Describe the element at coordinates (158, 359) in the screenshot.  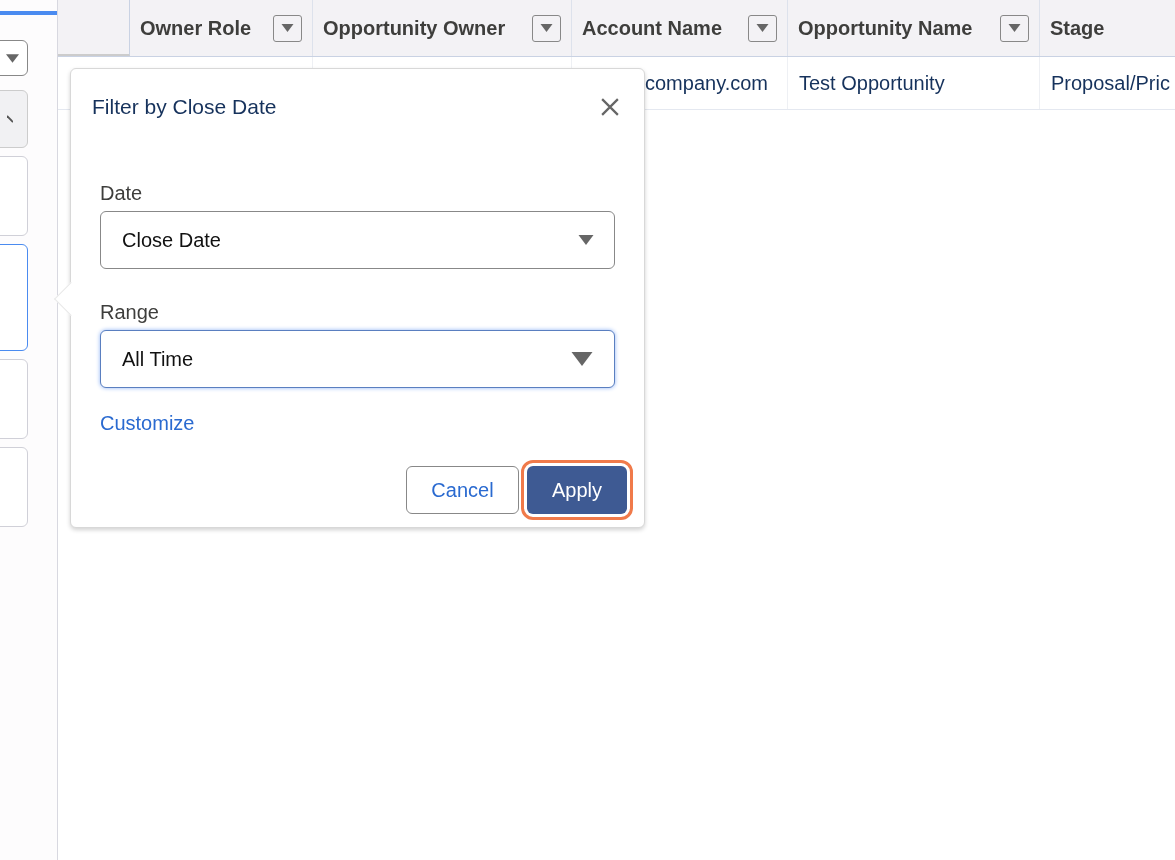
I see `select-value: All Time` at that location.